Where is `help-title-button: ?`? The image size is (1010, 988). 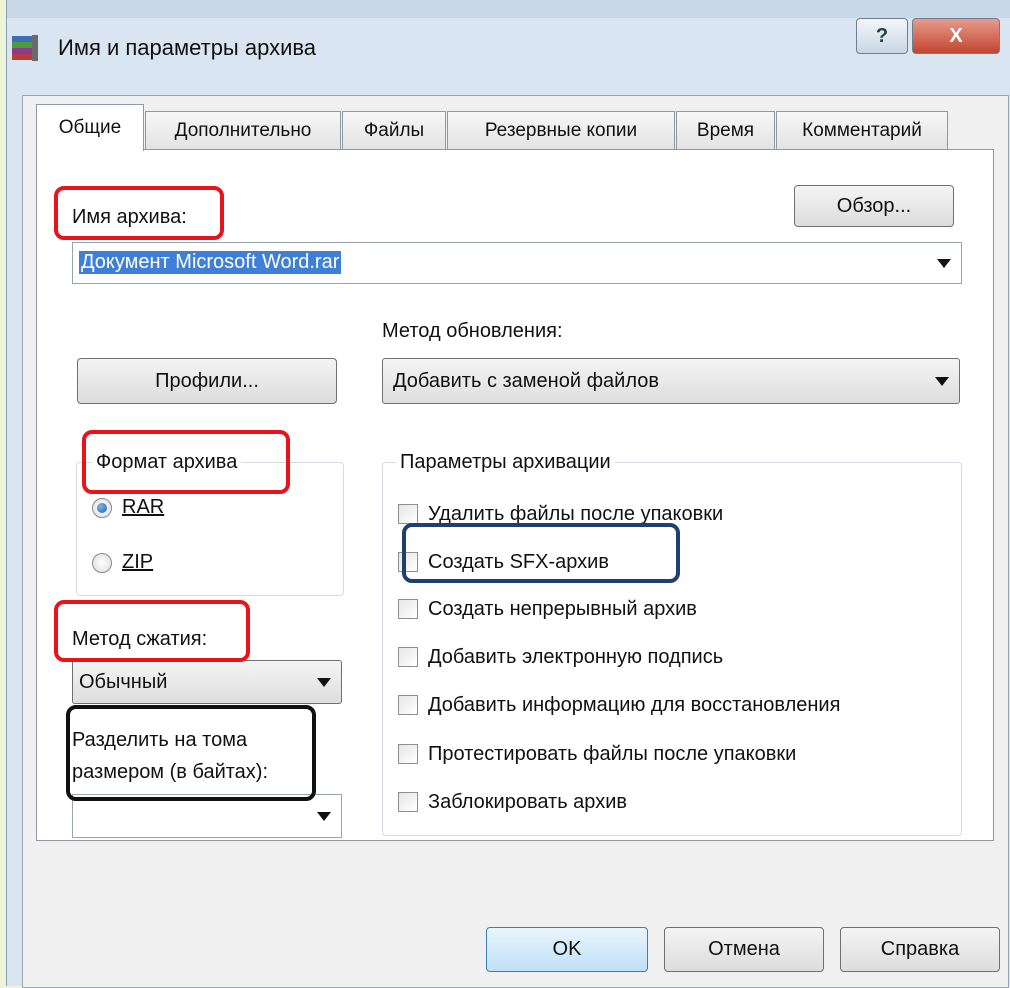
help-title-button: ? is located at coordinates (882, 36).